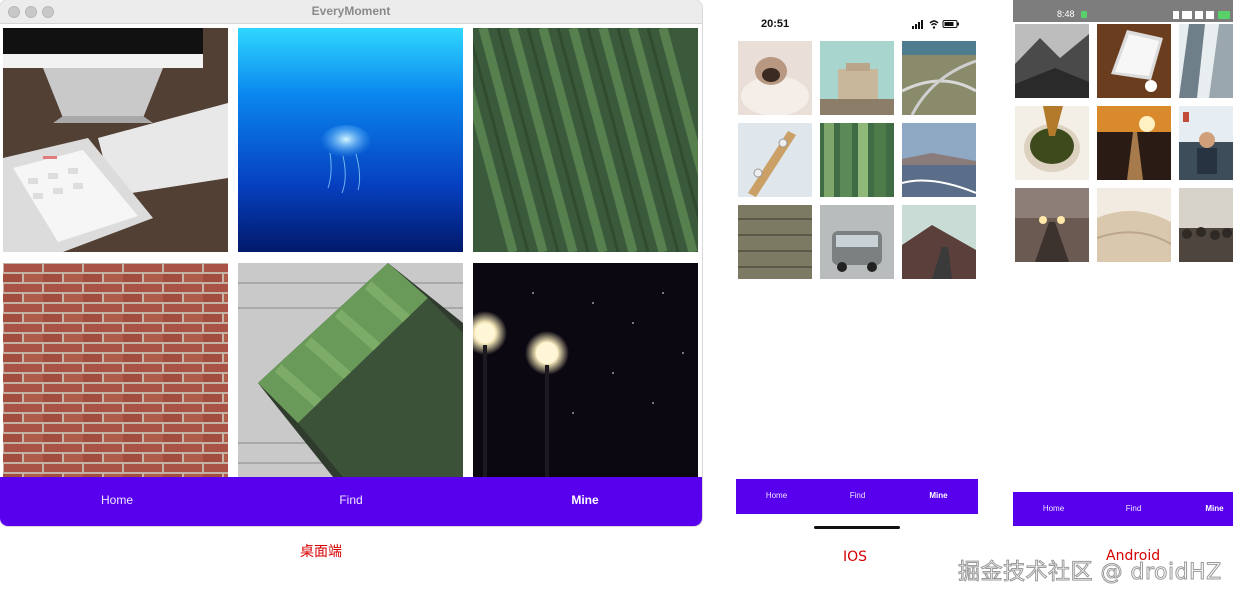 The height and width of the screenshot is (600, 1260). I want to click on ios-photo-bridge, so click(939, 160).